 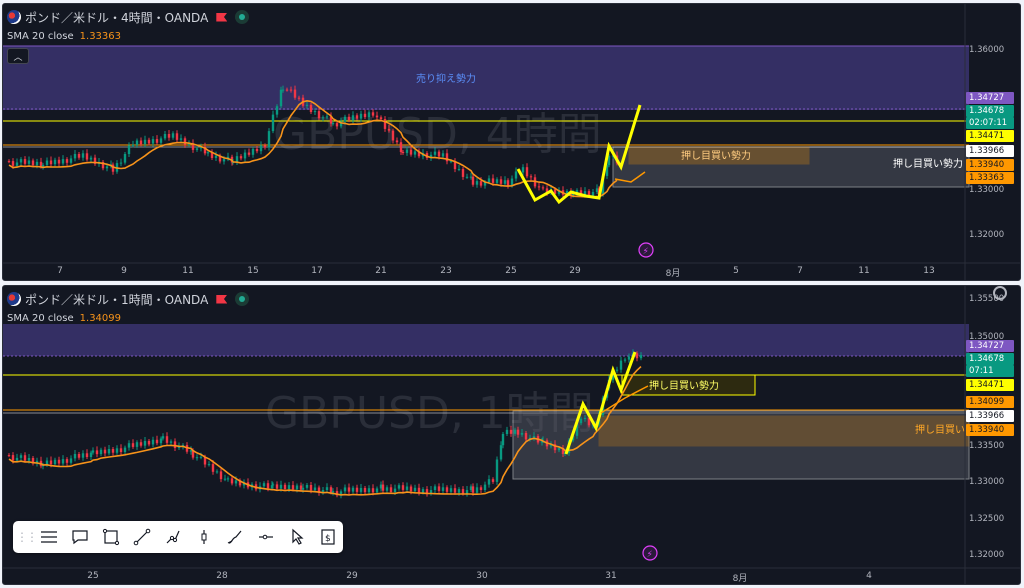 What do you see at coordinates (172, 537) in the screenshot?
I see `path-icon` at bounding box center [172, 537].